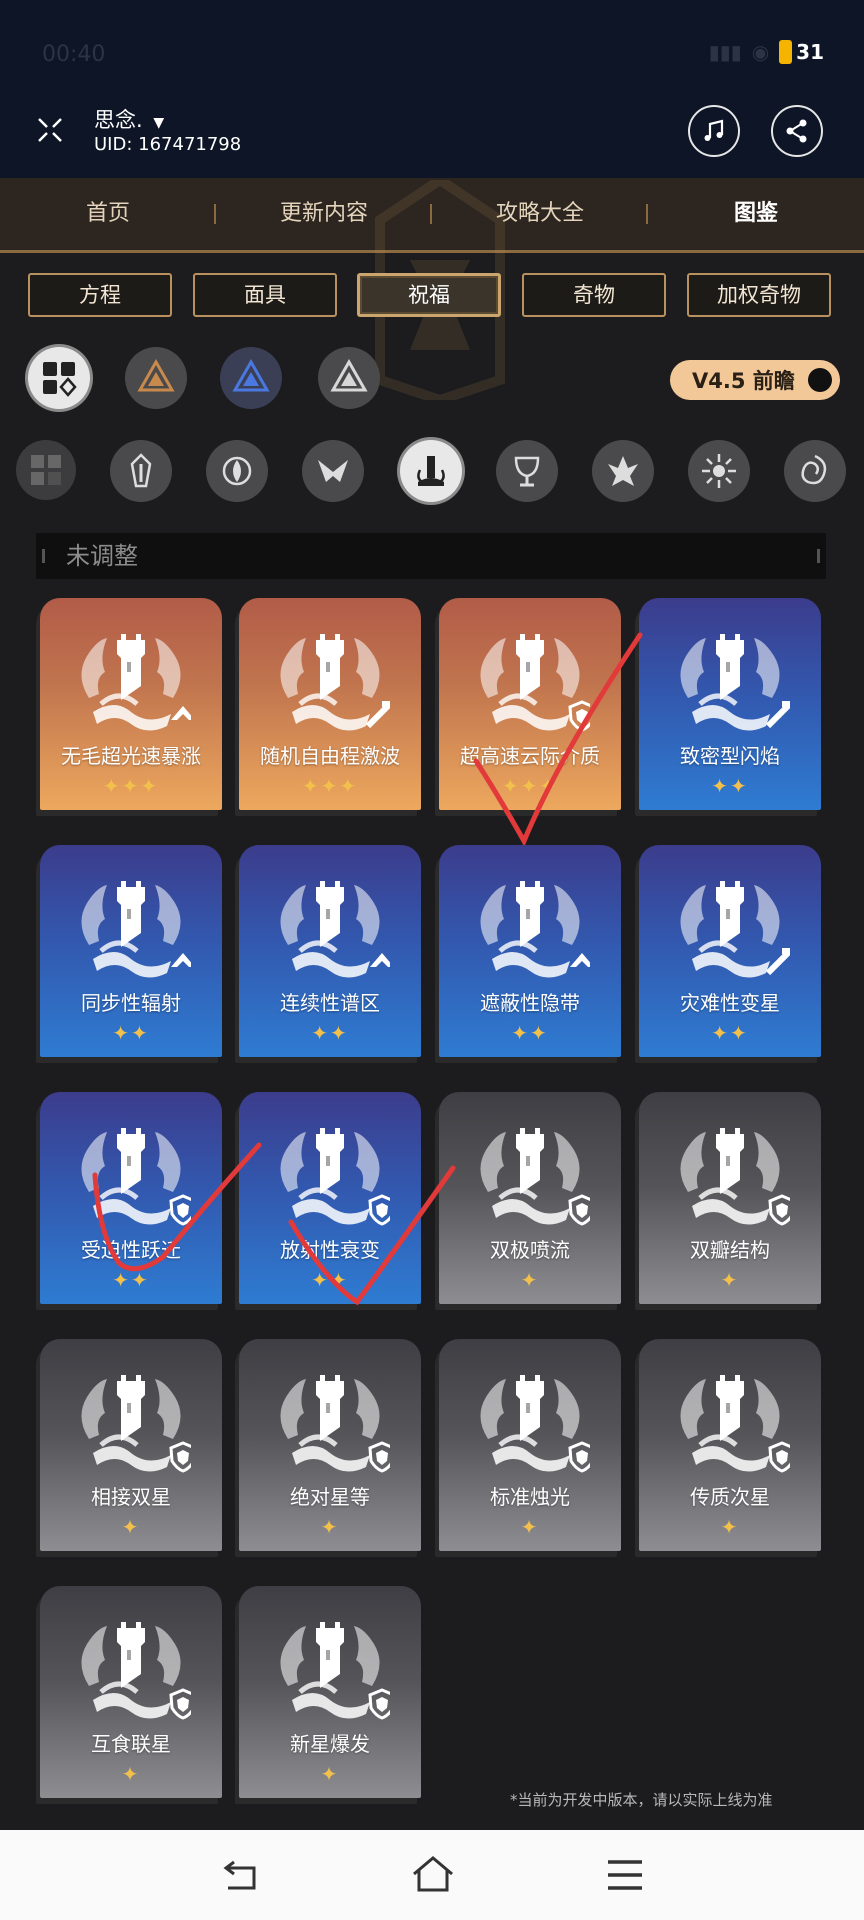  I want to click on bronze-path-icon, so click(156, 375).